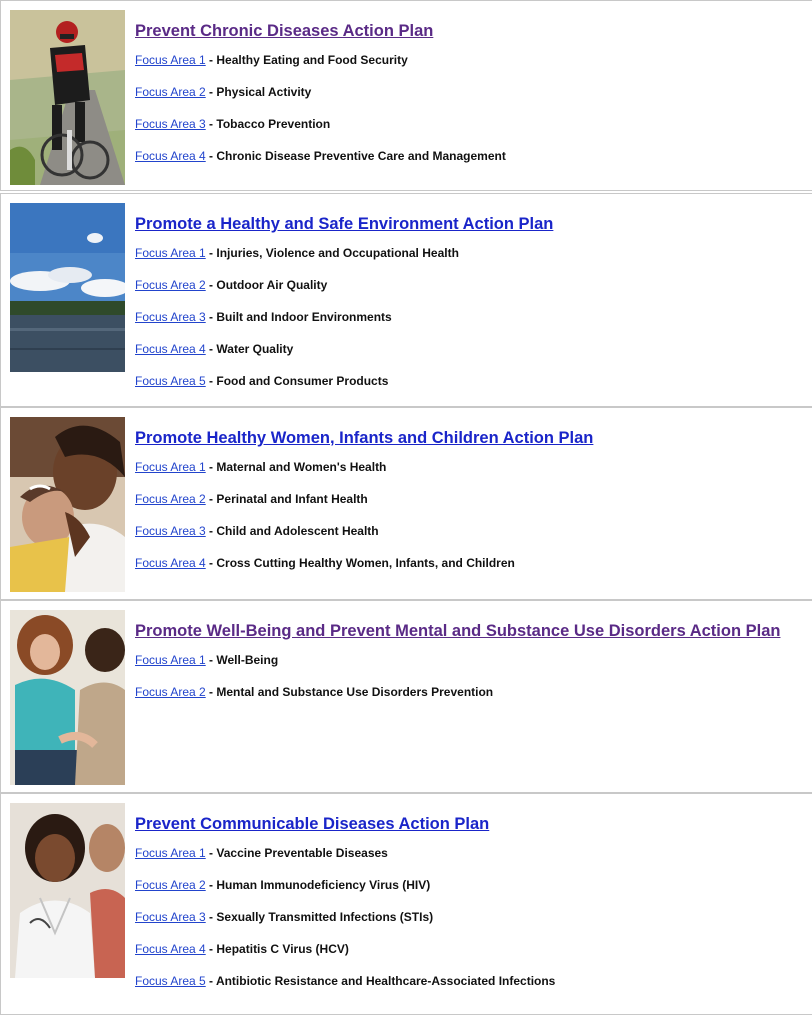 The height and width of the screenshot is (1015, 812). Describe the element at coordinates (264, 92) in the screenshot. I see `focus-area-desc: Physical Activity` at that location.